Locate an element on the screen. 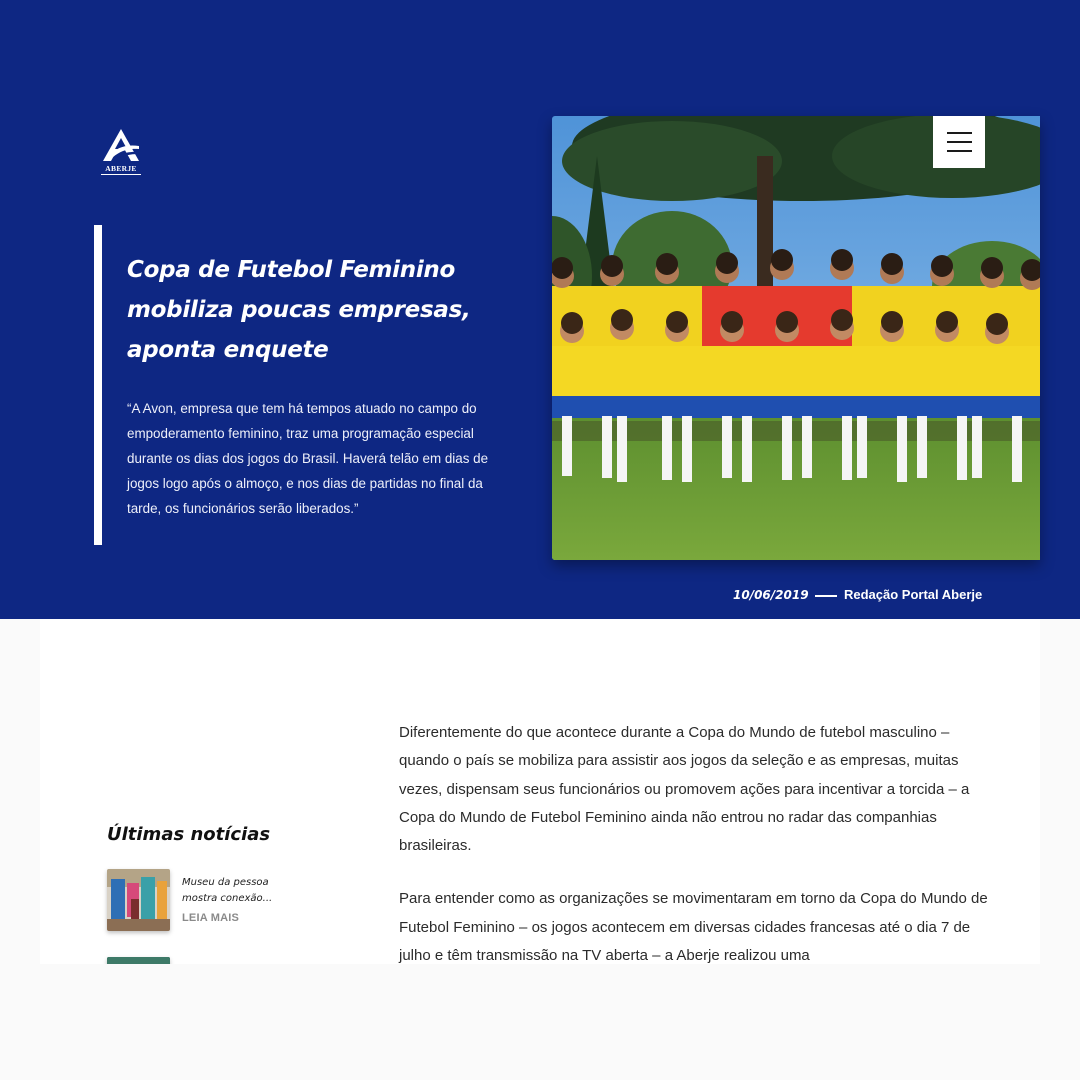 The image size is (1080, 1080). author-name: Redação Portal Aberje is located at coordinates (913, 594).